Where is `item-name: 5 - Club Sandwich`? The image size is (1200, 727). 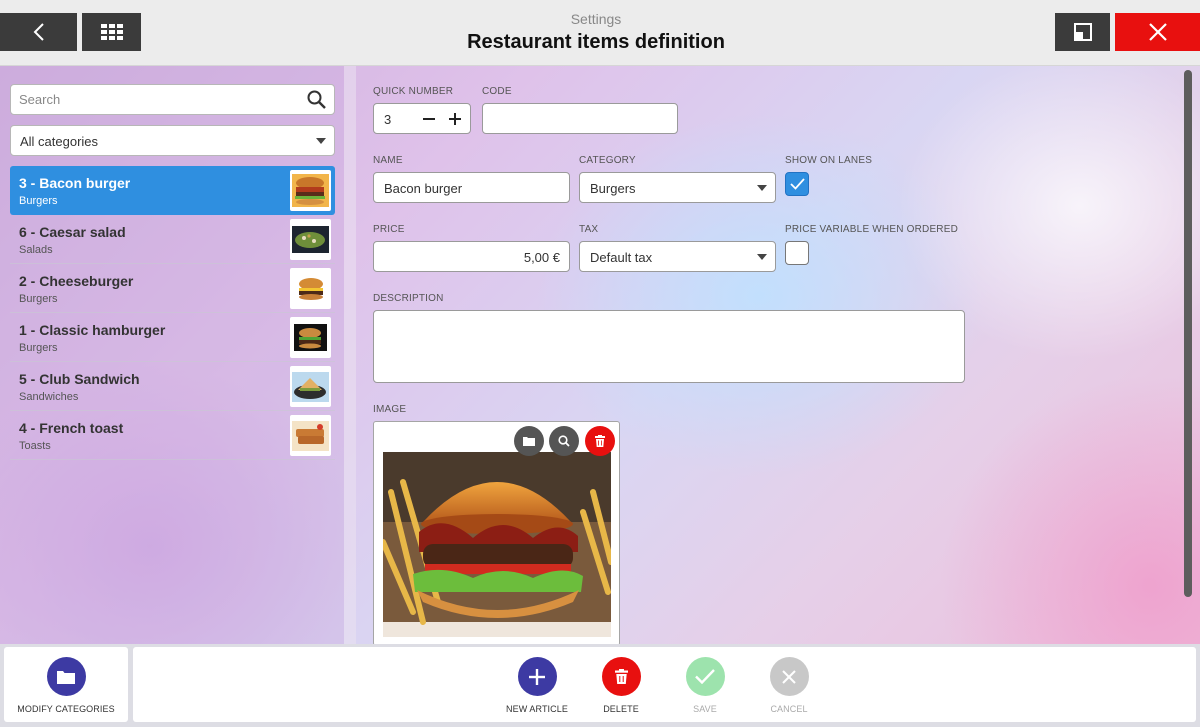
item-name: 5 - Club Sandwich is located at coordinates (79, 379).